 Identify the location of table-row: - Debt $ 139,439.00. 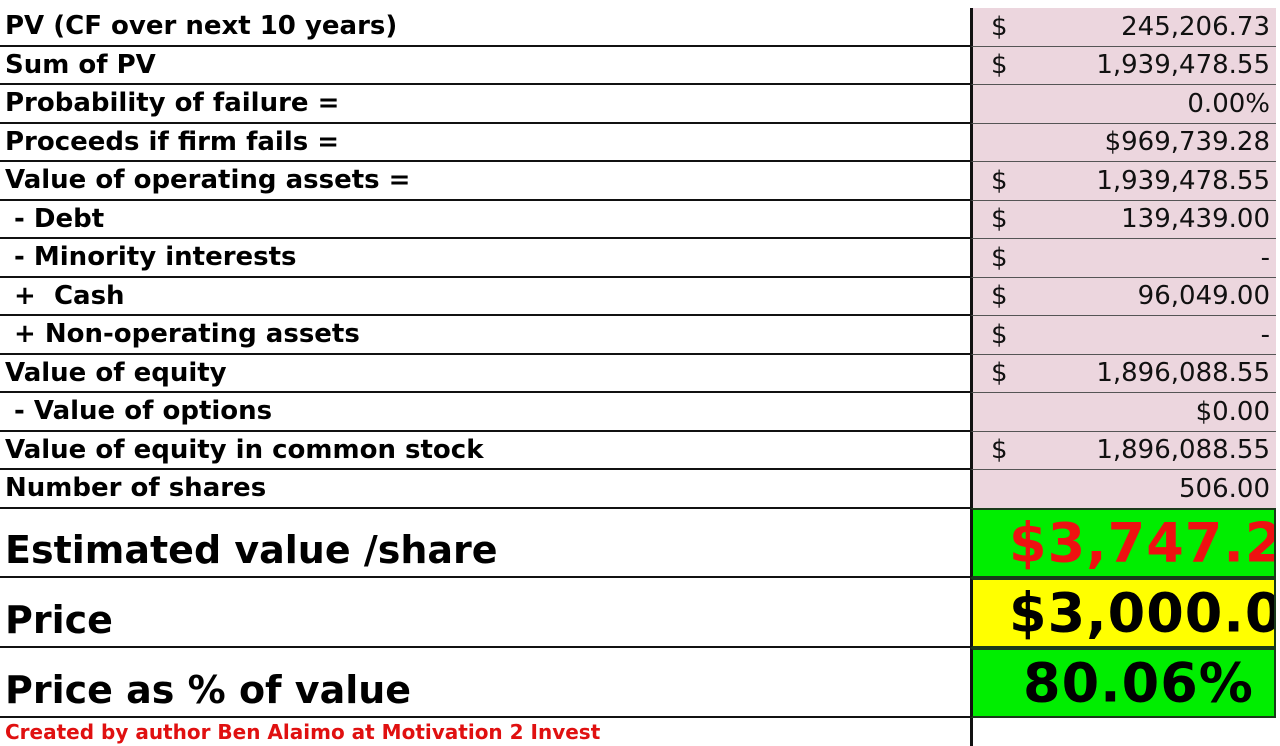
(640, 219).